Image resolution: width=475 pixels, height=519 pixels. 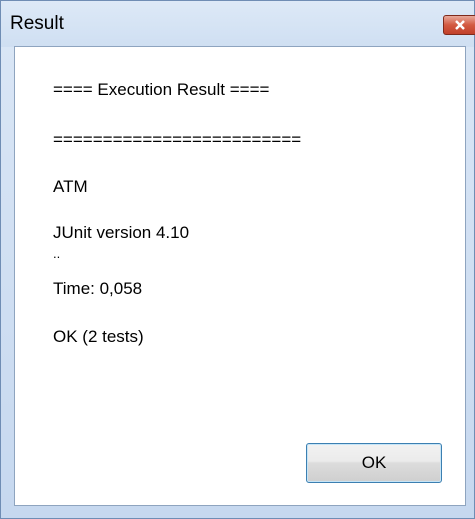 I want to click on ok-button: OK, so click(x=374, y=463).